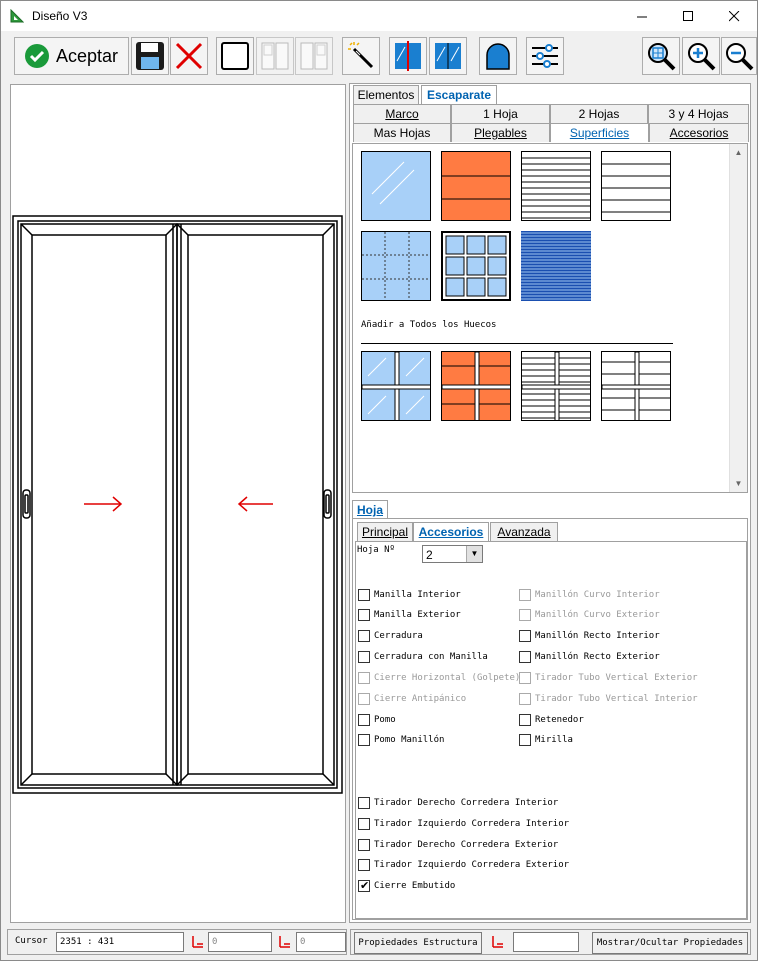 Image resolution: width=758 pixels, height=961 pixels. What do you see at coordinates (364, 803) in the screenshot?
I see `checkbox-tirador-derecho-interior` at bounding box center [364, 803].